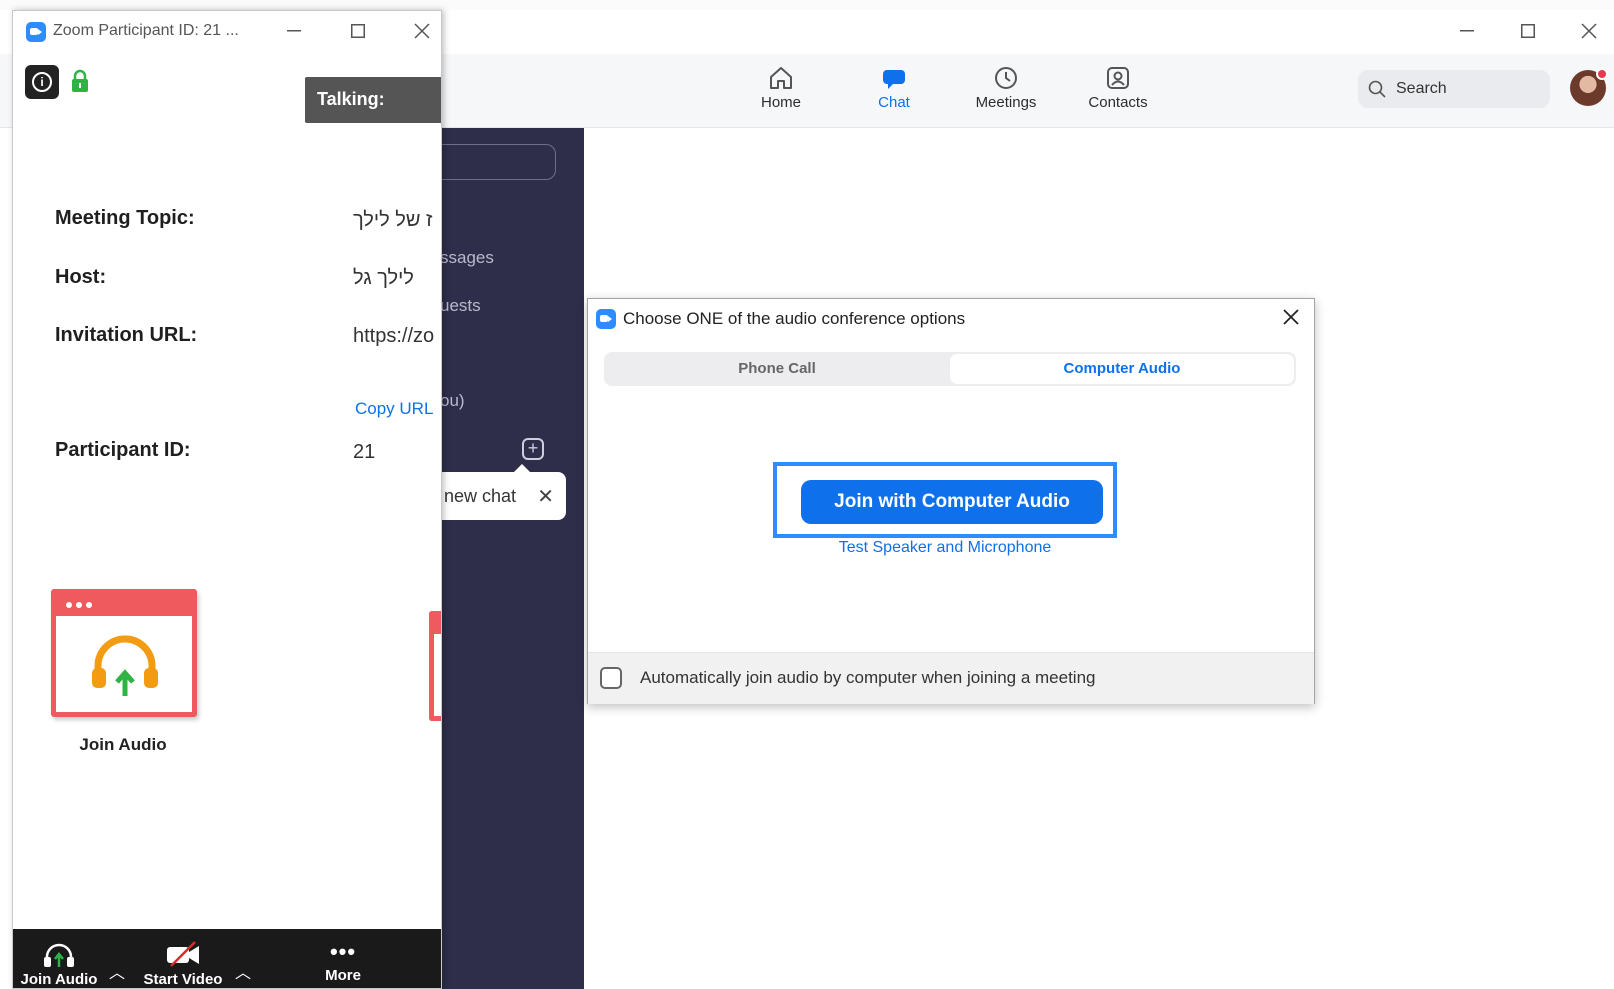 The height and width of the screenshot is (989, 1614). What do you see at coordinates (343, 975) in the screenshot?
I see `more-button-label: More` at bounding box center [343, 975].